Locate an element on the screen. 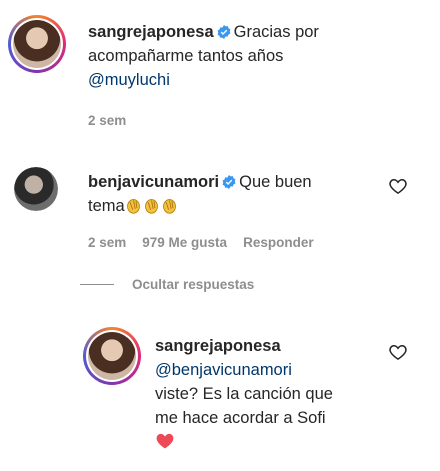 The width and height of the screenshot is (440, 471). reply-text-line2: me hace acordar a Sofi is located at coordinates (240, 418).